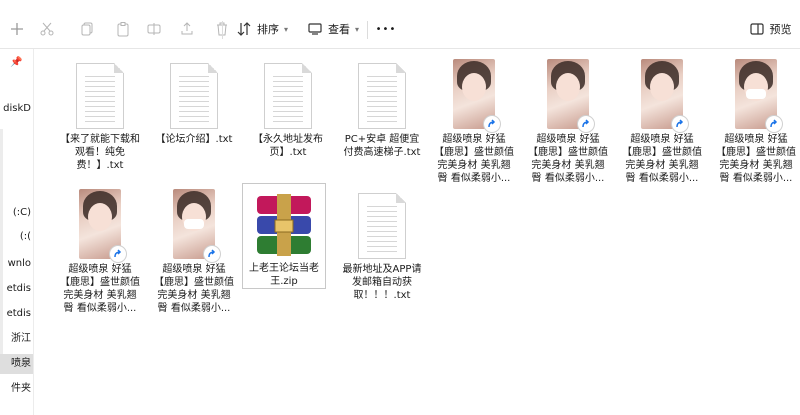  I want to click on file-item: 【论坛介绍】.txt, so click(194, 99).